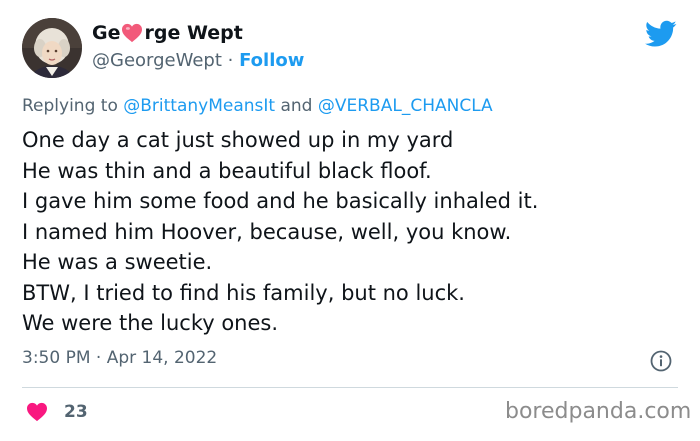  What do you see at coordinates (37, 412) in the screenshot?
I see `heart-icon` at bounding box center [37, 412].